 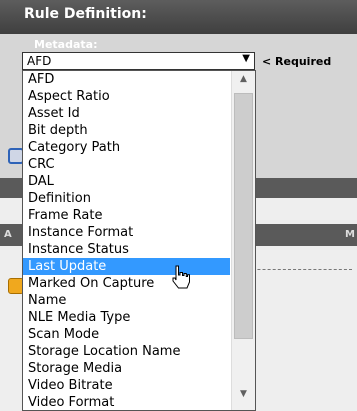 What do you see at coordinates (178, 17) in the screenshot?
I see `panel-header: Rule Definition:` at bounding box center [178, 17].